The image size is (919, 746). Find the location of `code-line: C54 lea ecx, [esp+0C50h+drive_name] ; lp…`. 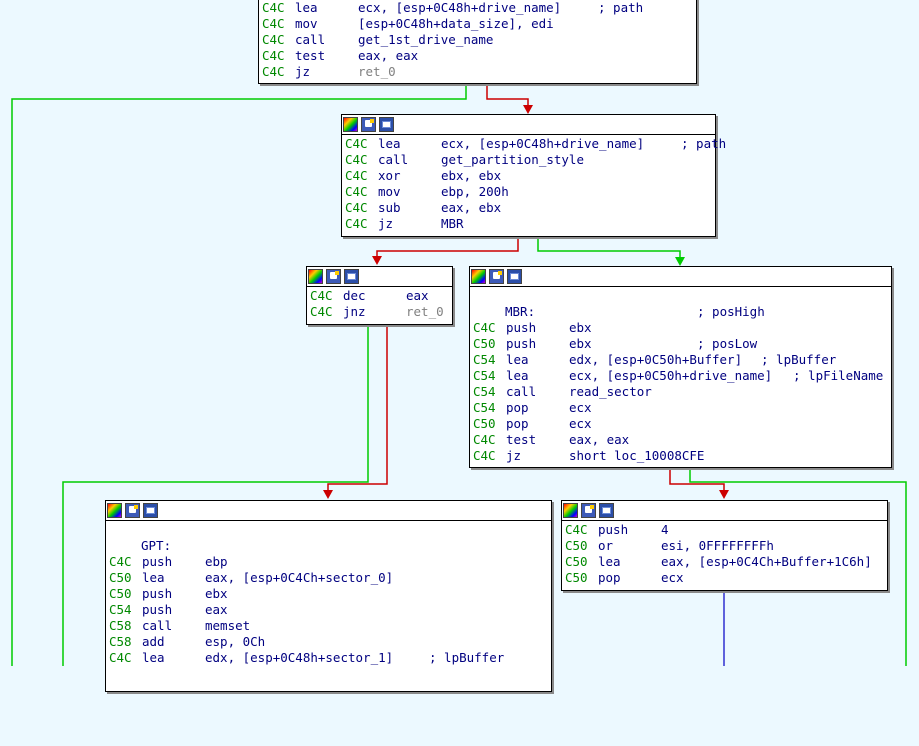

code-line: C54 lea ecx, [esp+0C50h+drive_name] ; lp… is located at coordinates (680, 376).